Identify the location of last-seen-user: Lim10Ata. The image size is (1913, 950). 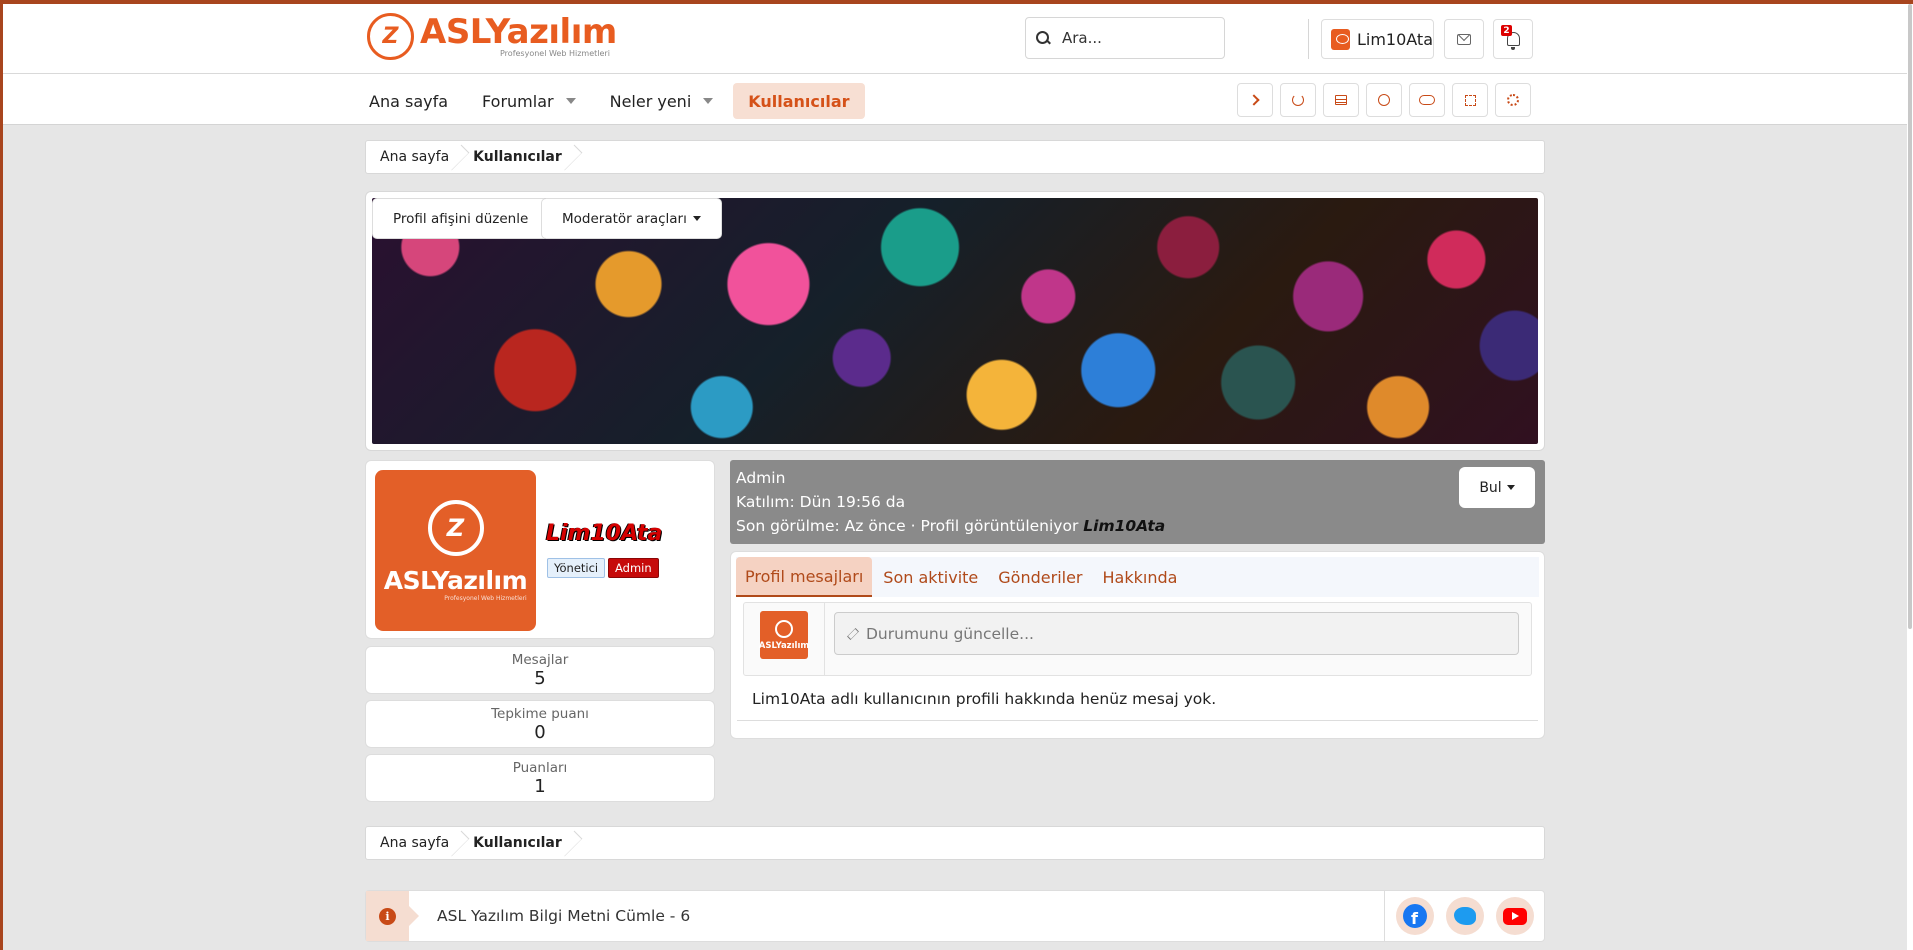
(1124, 526).